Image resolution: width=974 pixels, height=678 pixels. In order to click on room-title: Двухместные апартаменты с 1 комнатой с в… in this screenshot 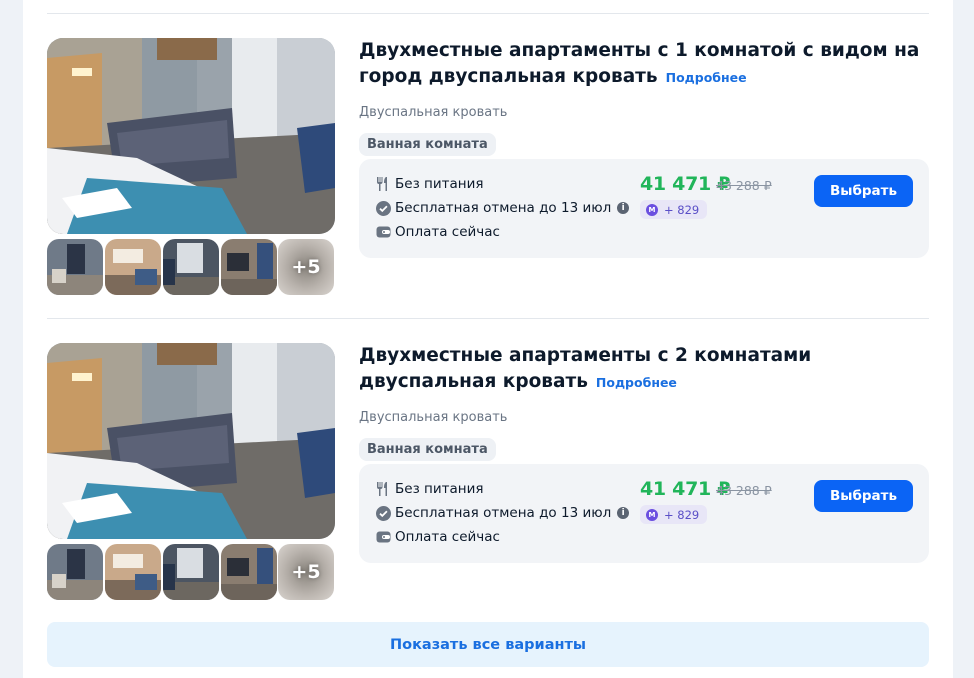, I will do `click(645, 64)`.